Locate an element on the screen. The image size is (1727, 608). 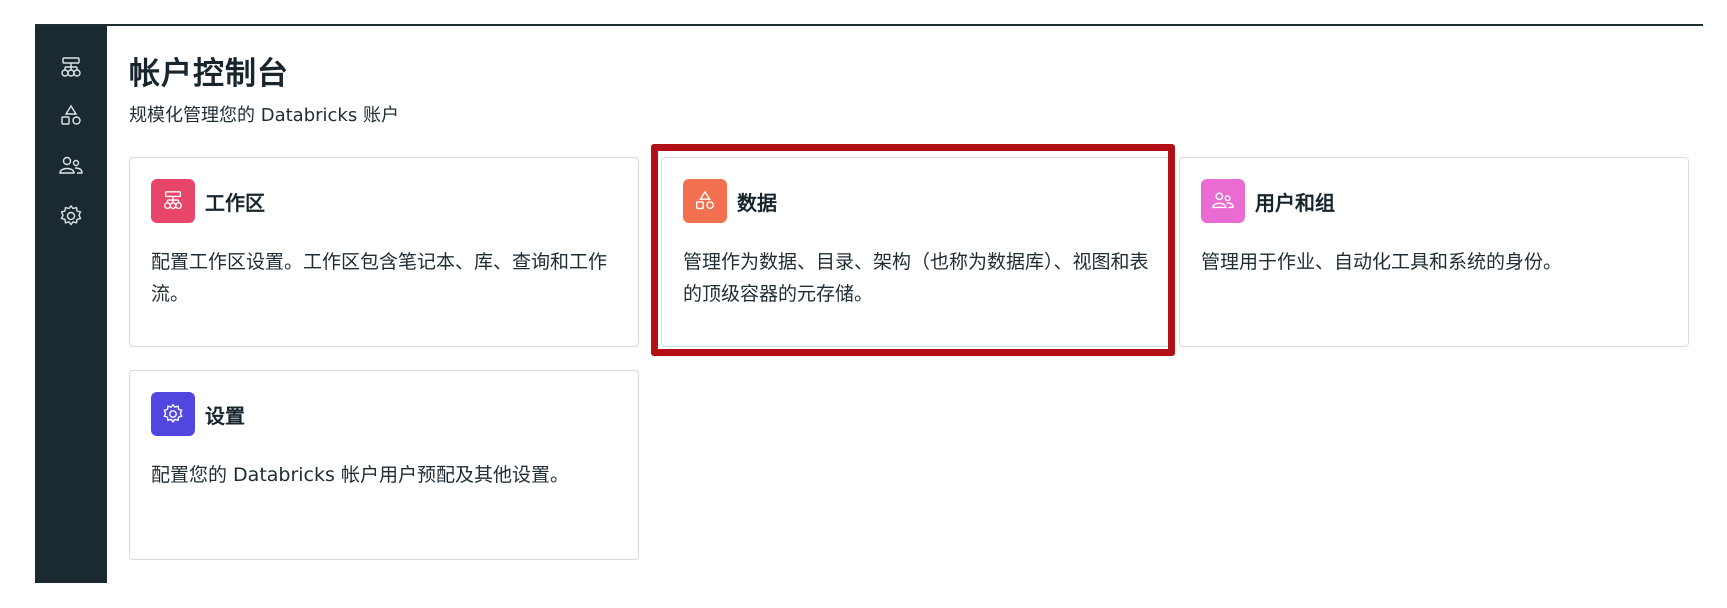
card-title: 数据 is located at coordinates (757, 202).